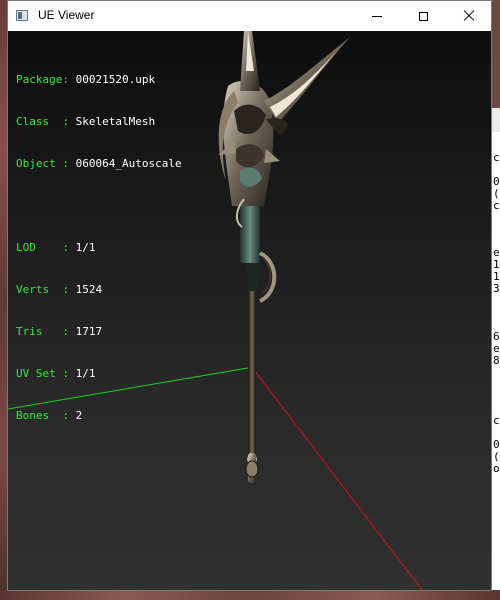 This screenshot has height=600, width=500. Describe the element at coordinates (89, 331) in the screenshot. I see `tris-value: 1717` at that location.